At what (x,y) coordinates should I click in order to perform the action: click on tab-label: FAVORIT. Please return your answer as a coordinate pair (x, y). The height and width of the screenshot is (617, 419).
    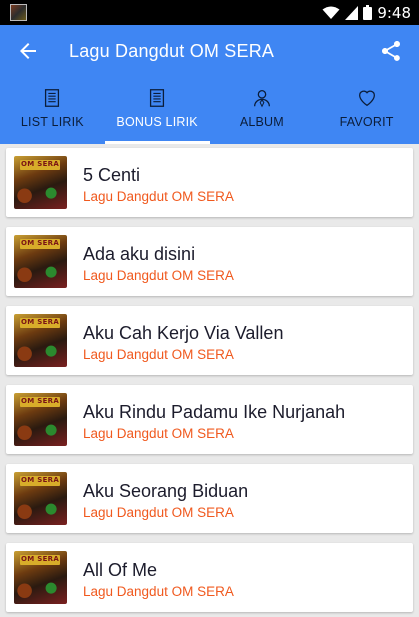
    Looking at the image, I should click on (366, 122).